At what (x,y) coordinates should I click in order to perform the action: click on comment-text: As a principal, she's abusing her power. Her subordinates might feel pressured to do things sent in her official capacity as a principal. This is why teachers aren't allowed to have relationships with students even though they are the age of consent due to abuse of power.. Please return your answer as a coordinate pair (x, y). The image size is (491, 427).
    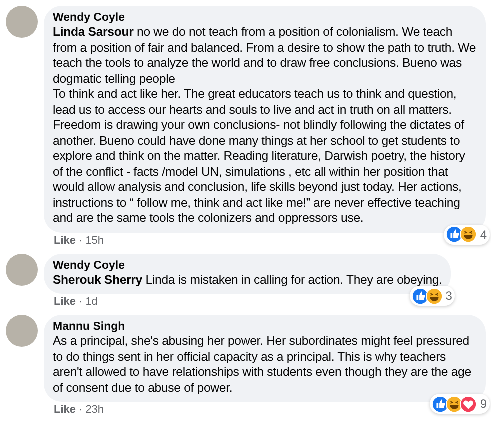
    Looking at the image, I should click on (262, 365).